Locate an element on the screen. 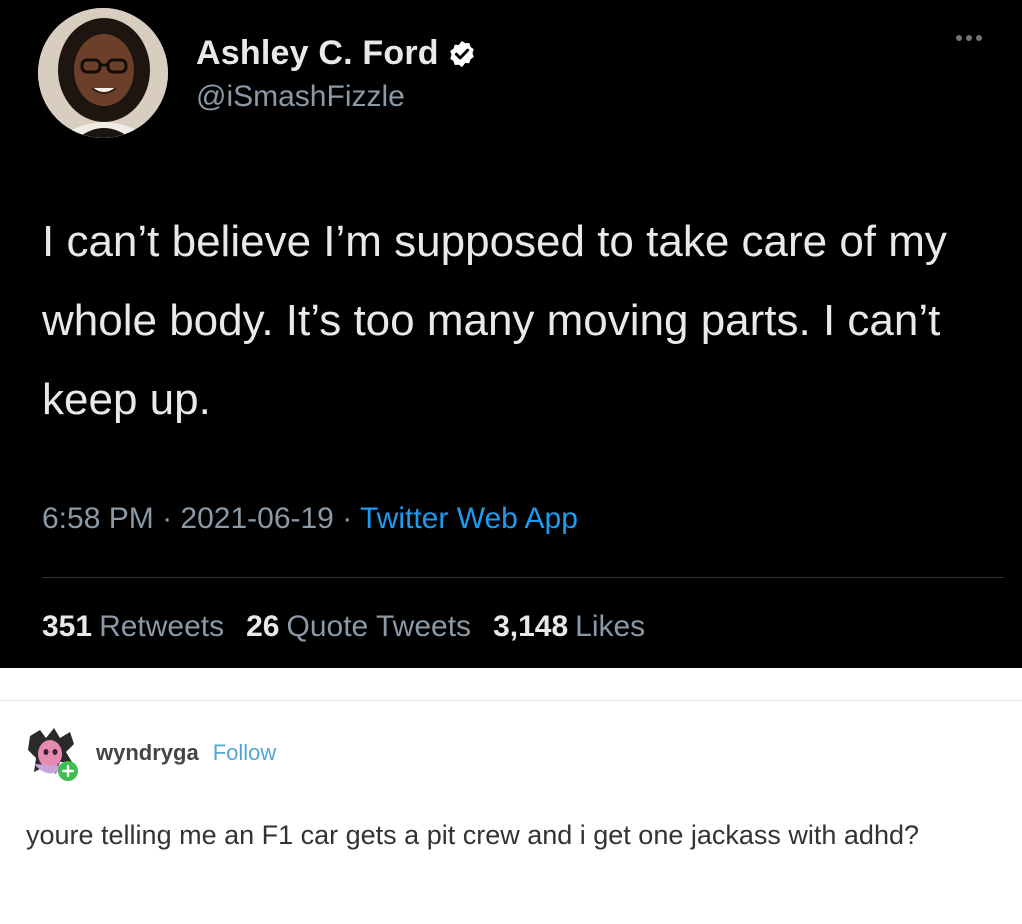 This screenshot has width=1022, height=924. verified-badge-icon is located at coordinates (462, 54).